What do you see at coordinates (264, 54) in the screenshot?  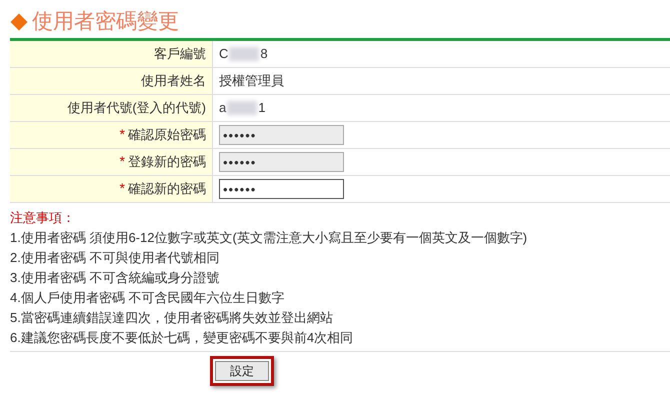 I see `field-value: 8` at bounding box center [264, 54].